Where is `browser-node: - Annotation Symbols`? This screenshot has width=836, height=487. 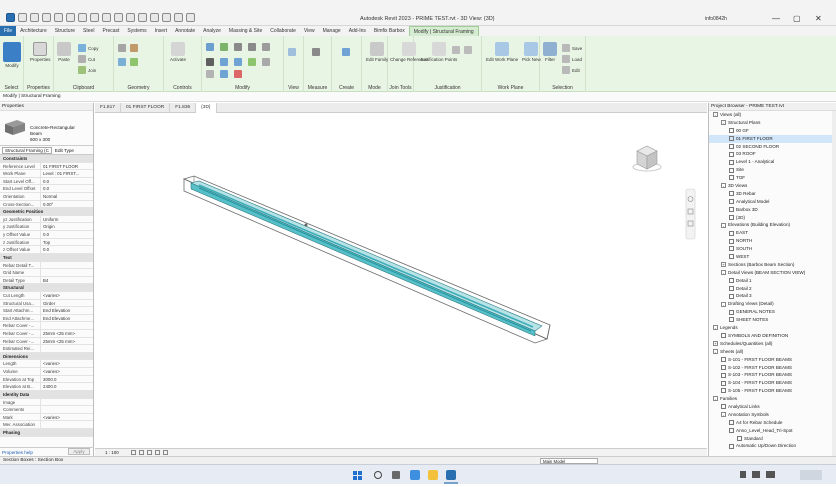 browser-node: - Annotation Symbols is located at coordinates (772, 415).